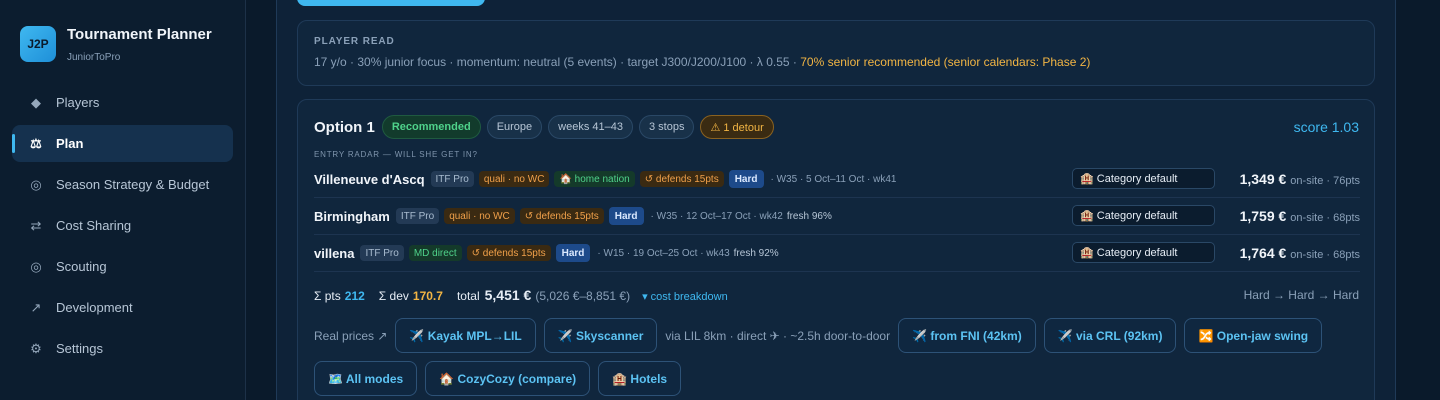 This screenshot has height=400, width=1440. Describe the element at coordinates (354, 296) in the screenshot. I see `sum-points-value: 212` at that location.